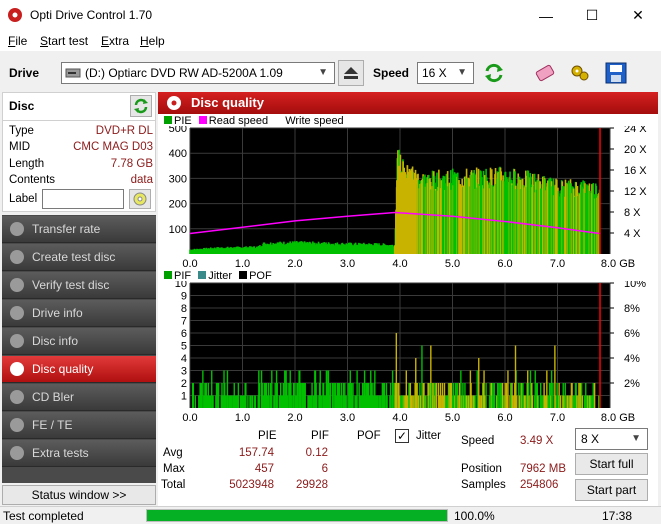 This screenshot has width=661, height=524. I want to click on speed-select: 16 X ▼, so click(445, 73).